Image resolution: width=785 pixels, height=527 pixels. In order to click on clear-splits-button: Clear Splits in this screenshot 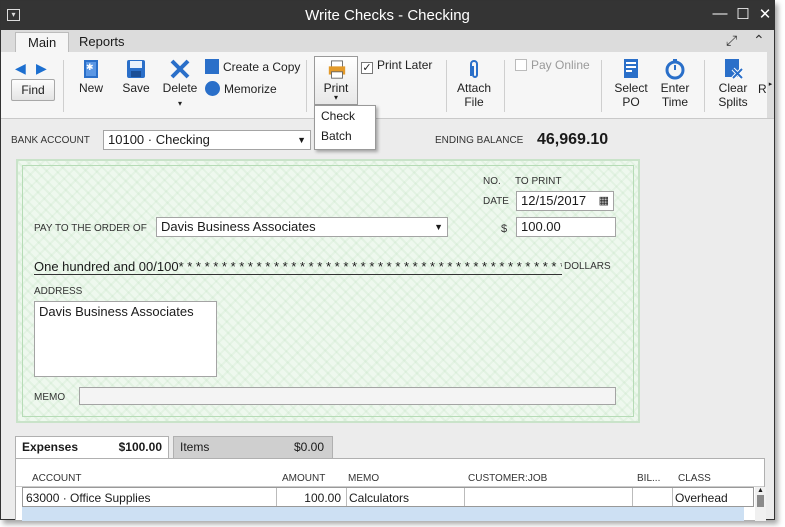, I will do `click(733, 83)`.